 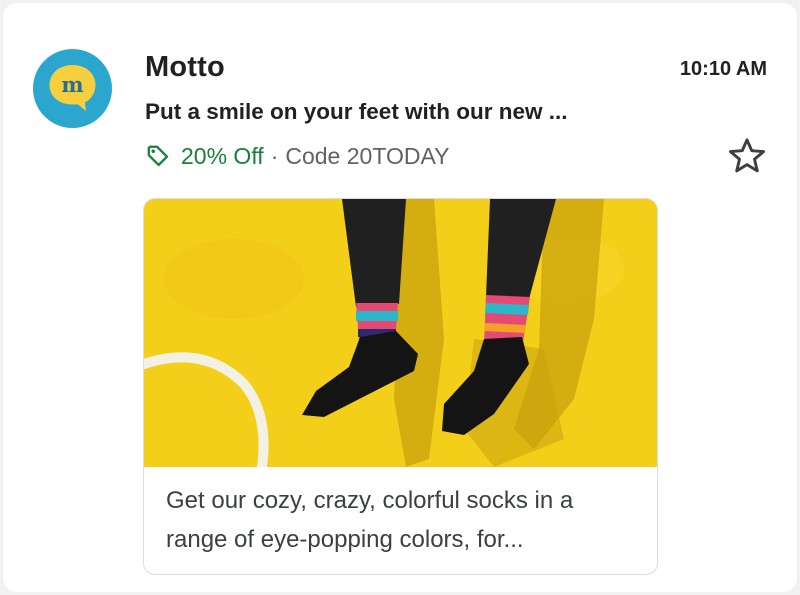 I want to click on promo-offer-line: 20% Off · Code 20TODAY, so click(x=297, y=156).